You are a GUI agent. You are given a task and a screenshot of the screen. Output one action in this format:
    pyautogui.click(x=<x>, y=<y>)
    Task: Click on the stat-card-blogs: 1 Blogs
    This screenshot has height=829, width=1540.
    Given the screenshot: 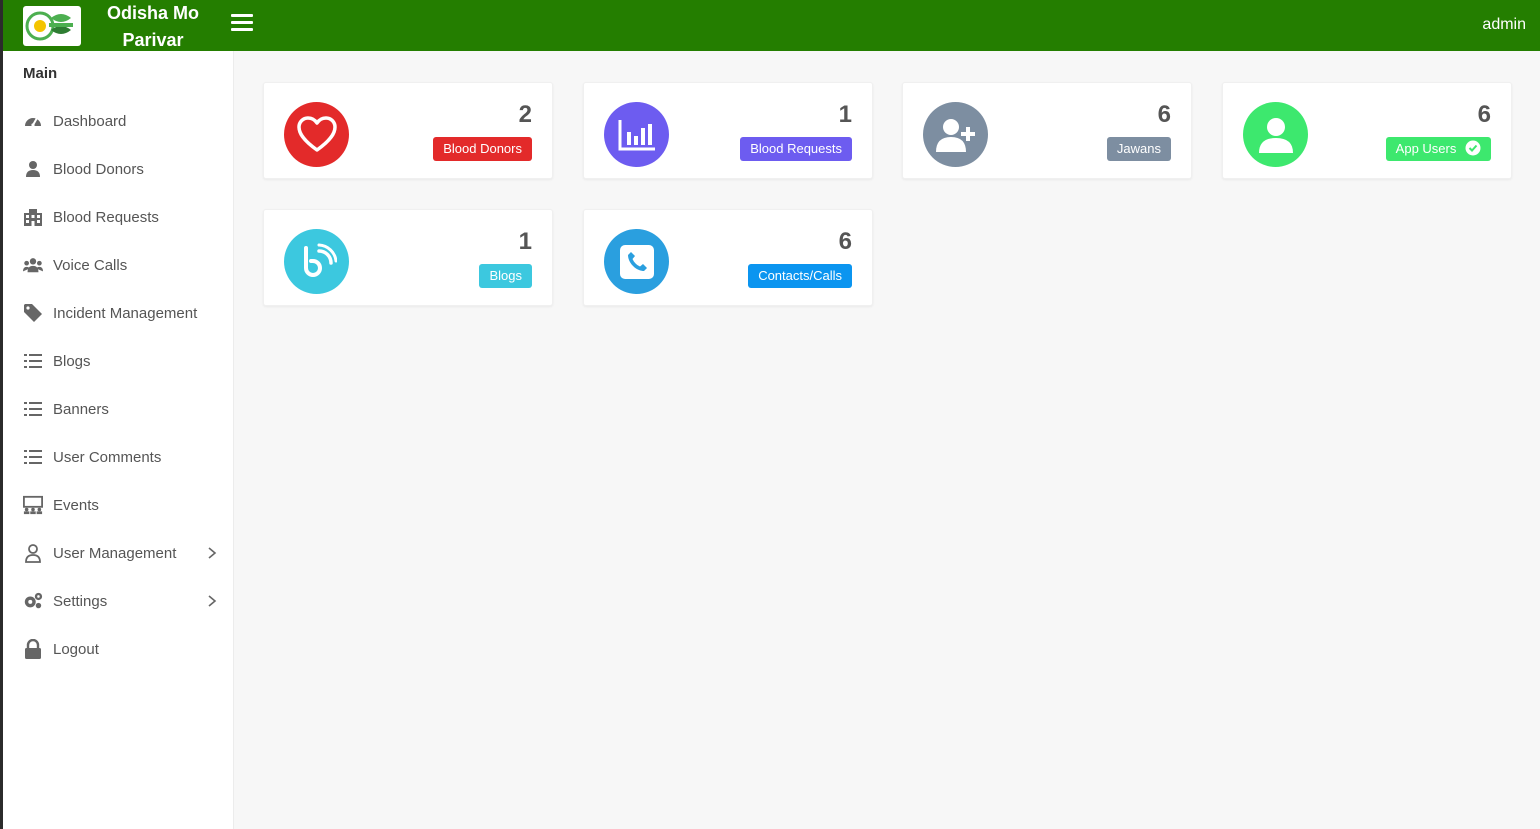 What is the action you would take?
    pyautogui.click(x=408, y=257)
    